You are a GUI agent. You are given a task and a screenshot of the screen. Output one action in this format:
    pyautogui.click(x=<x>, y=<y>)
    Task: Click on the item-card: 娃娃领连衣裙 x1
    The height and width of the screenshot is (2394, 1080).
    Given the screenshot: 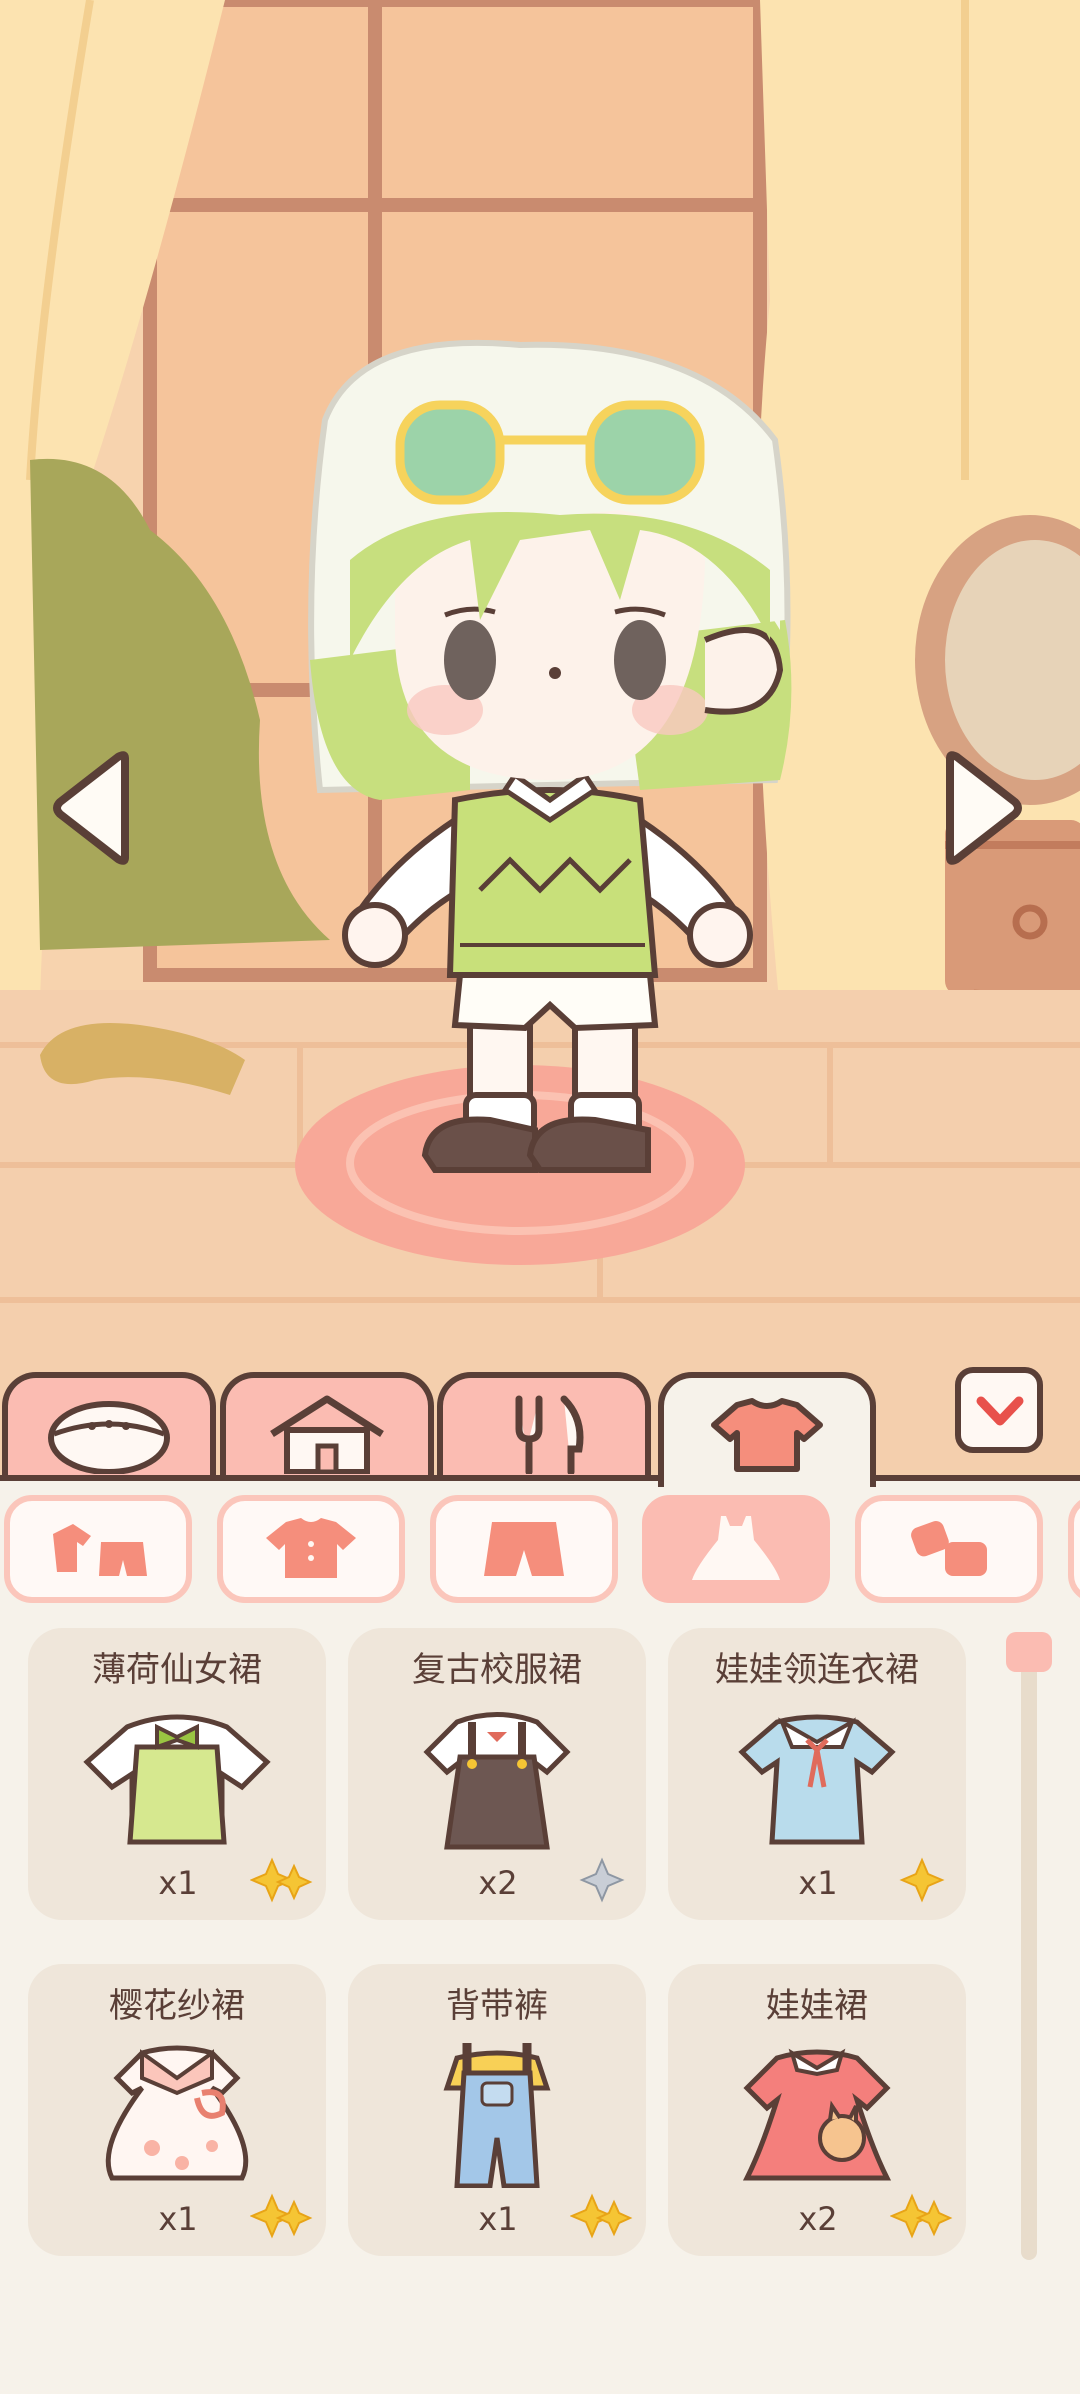 What is the action you would take?
    pyautogui.click(x=817, y=1774)
    